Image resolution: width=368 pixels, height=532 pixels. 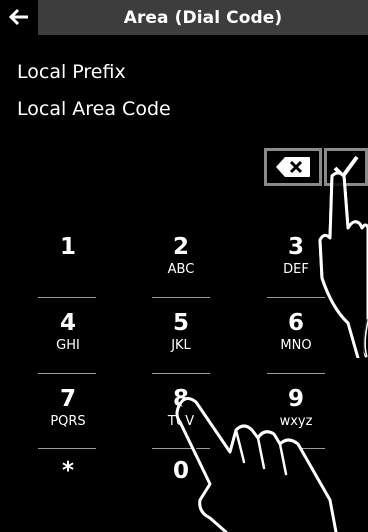 I want to click on arrow-left-icon, so click(x=18, y=17).